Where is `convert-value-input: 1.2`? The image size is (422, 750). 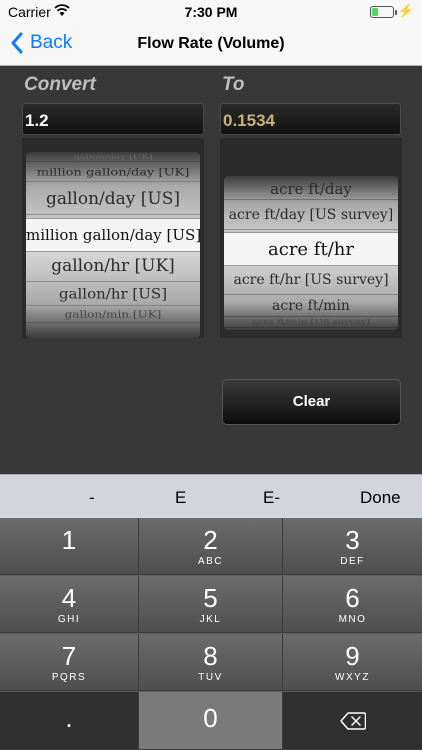
convert-value-input: 1.2 is located at coordinates (113, 119).